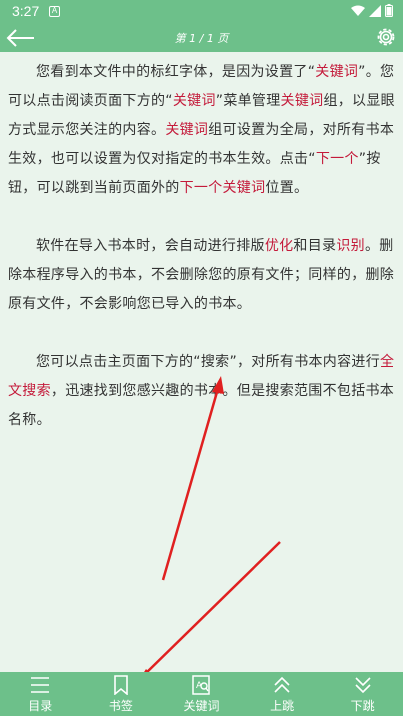 The image size is (403, 716). I want to click on text-segment: 您可以点击主页面下方的“搜索”，对所有书本内容进行, so click(208, 362).